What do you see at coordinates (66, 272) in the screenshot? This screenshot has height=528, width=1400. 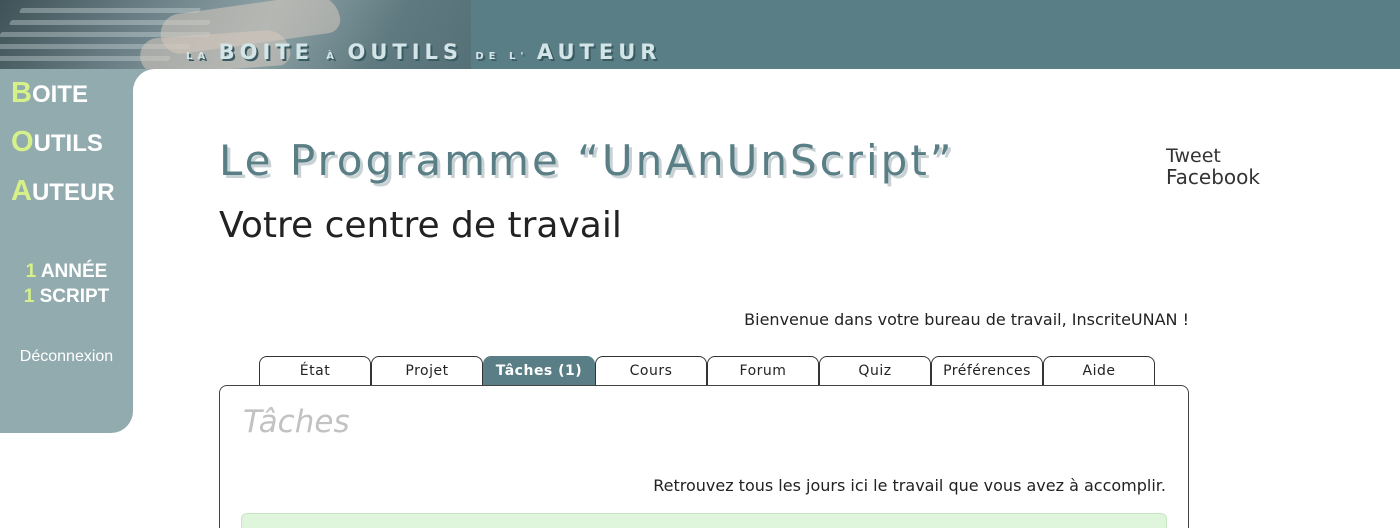 I see `program-line-annee: 1 ANNÉE` at bounding box center [66, 272].